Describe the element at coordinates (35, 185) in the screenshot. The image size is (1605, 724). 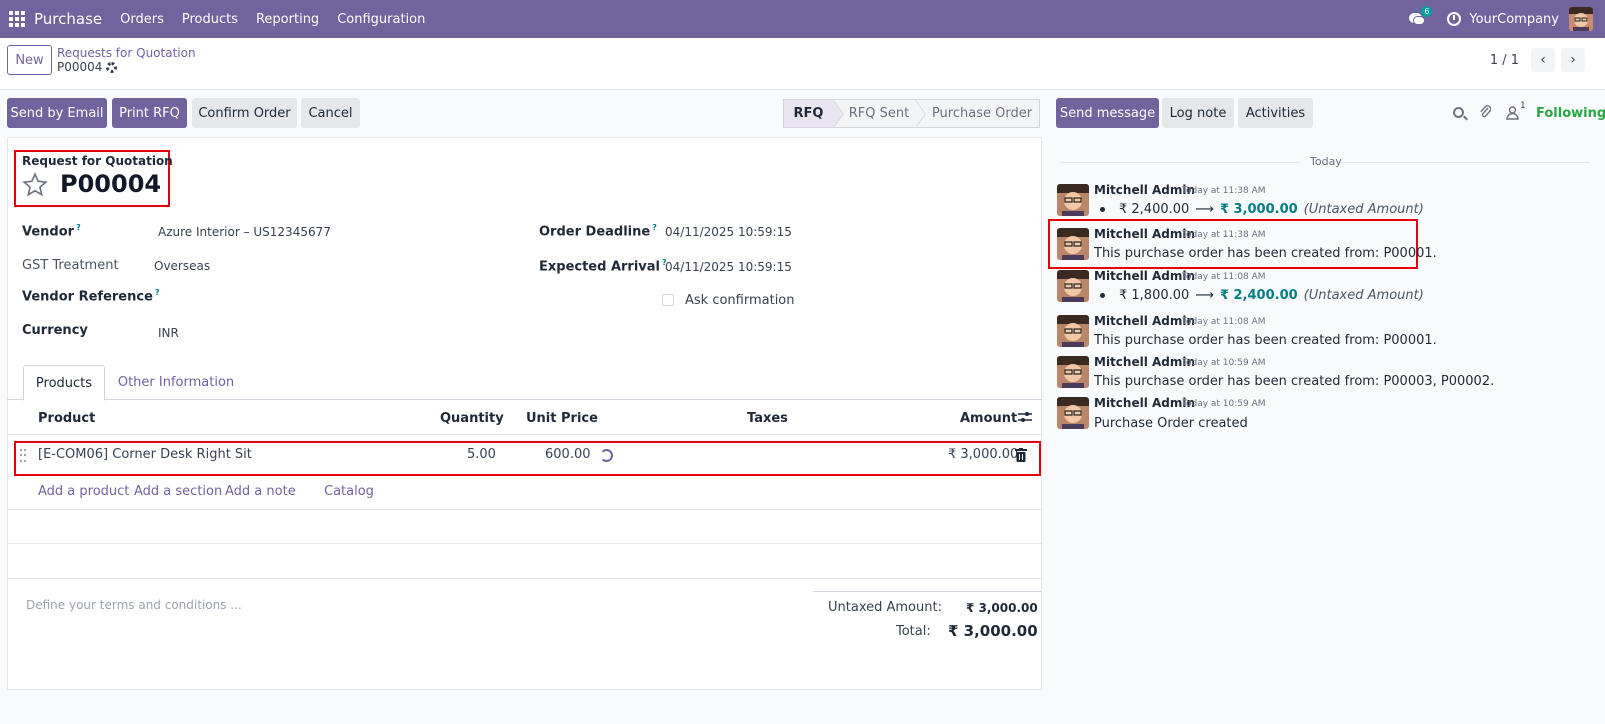
I see `star-icon` at that location.